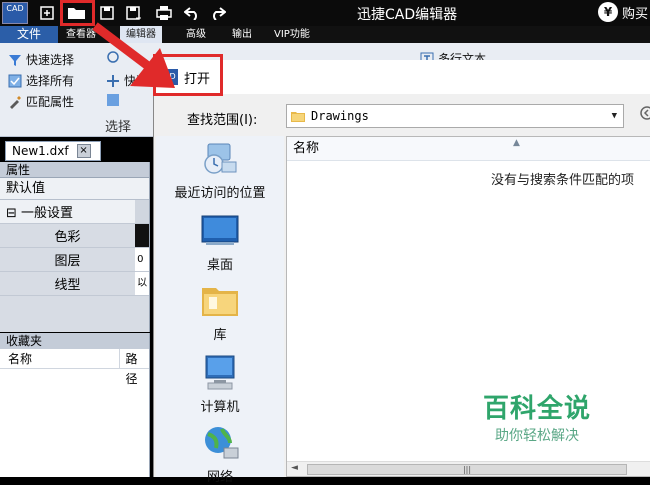  I want to click on tab-editor: 编辑器, so click(141, 34).